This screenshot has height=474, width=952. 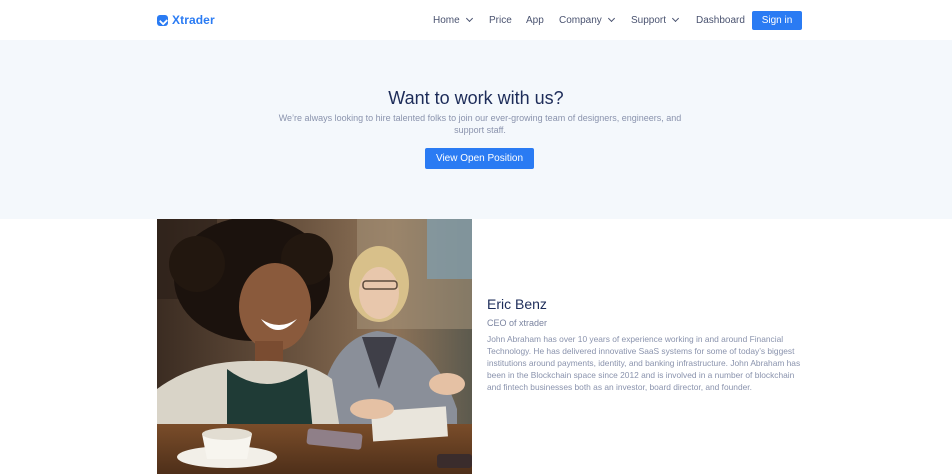 I want to click on nav-item-price: Price, so click(x=500, y=20).